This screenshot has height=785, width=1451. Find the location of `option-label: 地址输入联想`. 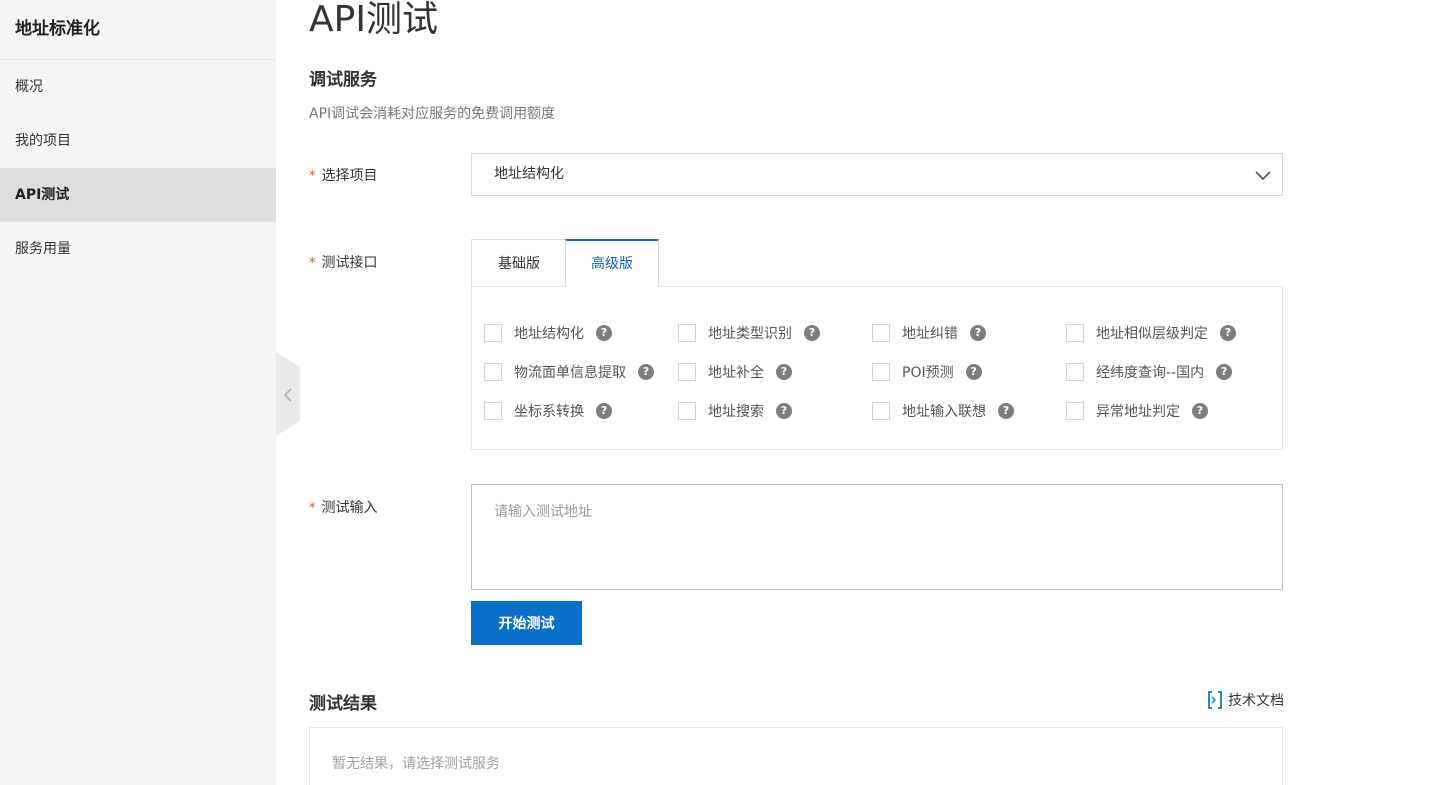

option-label: 地址输入联想 is located at coordinates (944, 412).